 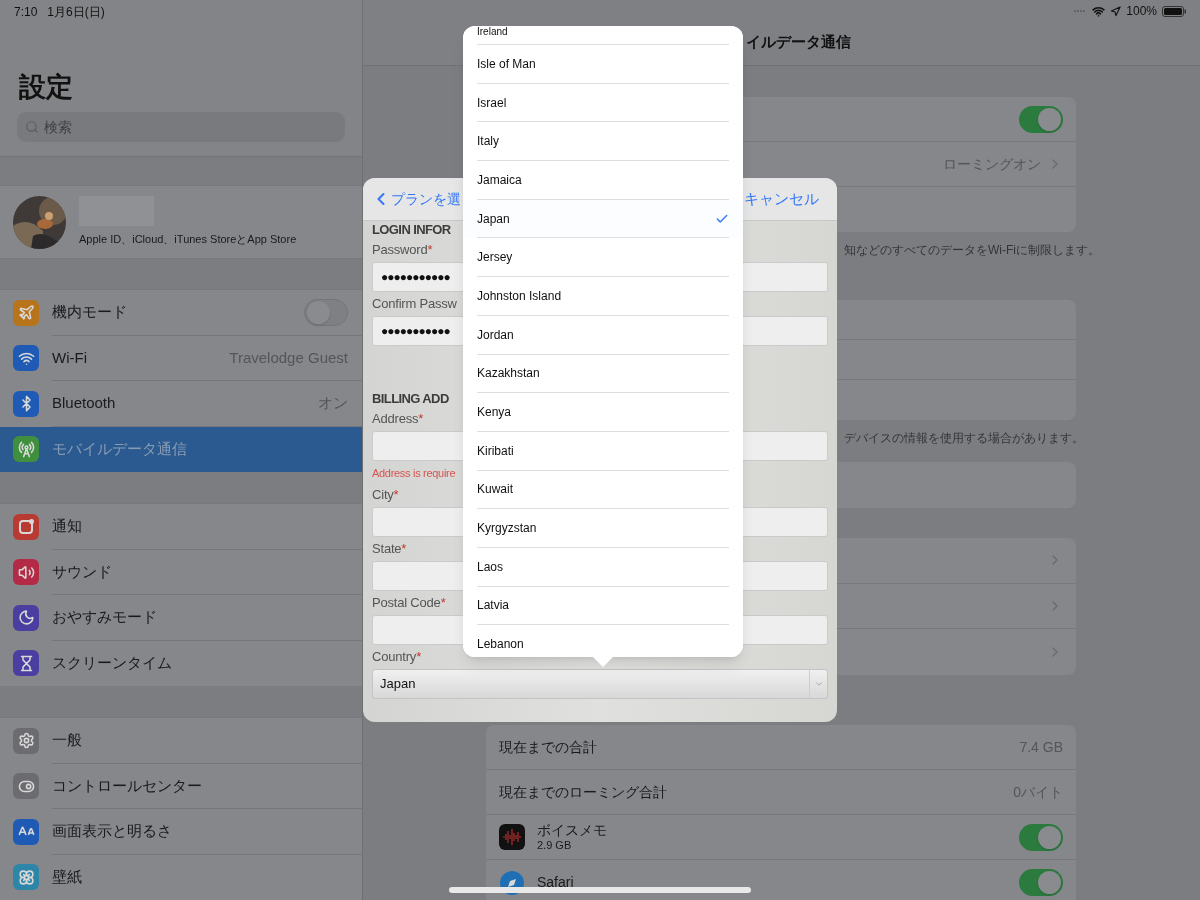 I want to click on battery-icon, so click(x=1174, y=11).